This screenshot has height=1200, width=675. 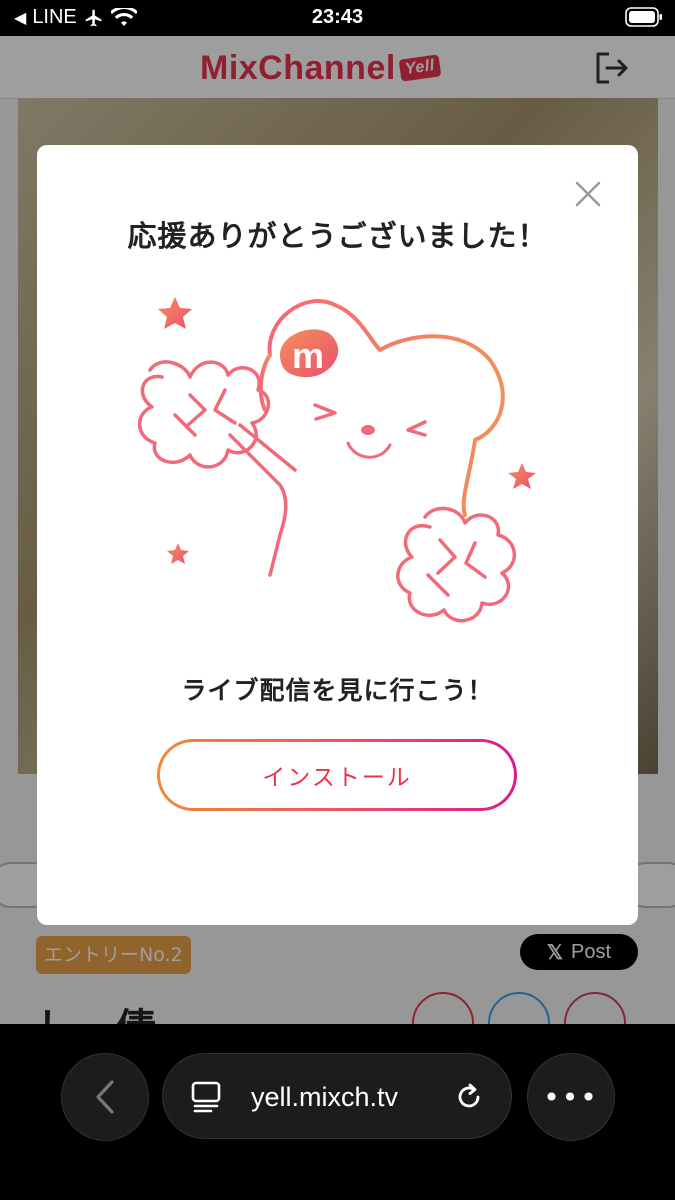 I want to click on install-button-label: インストール, so click(x=337, y=775).